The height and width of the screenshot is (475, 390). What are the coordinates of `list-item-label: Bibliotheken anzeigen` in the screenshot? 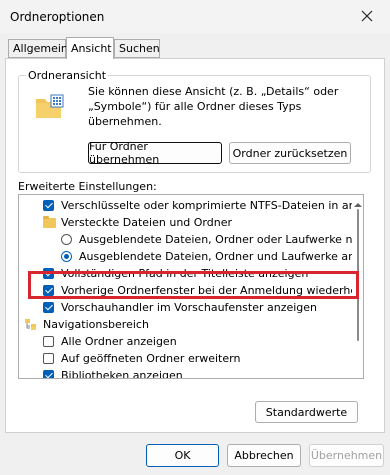 It's located at (122, 374).